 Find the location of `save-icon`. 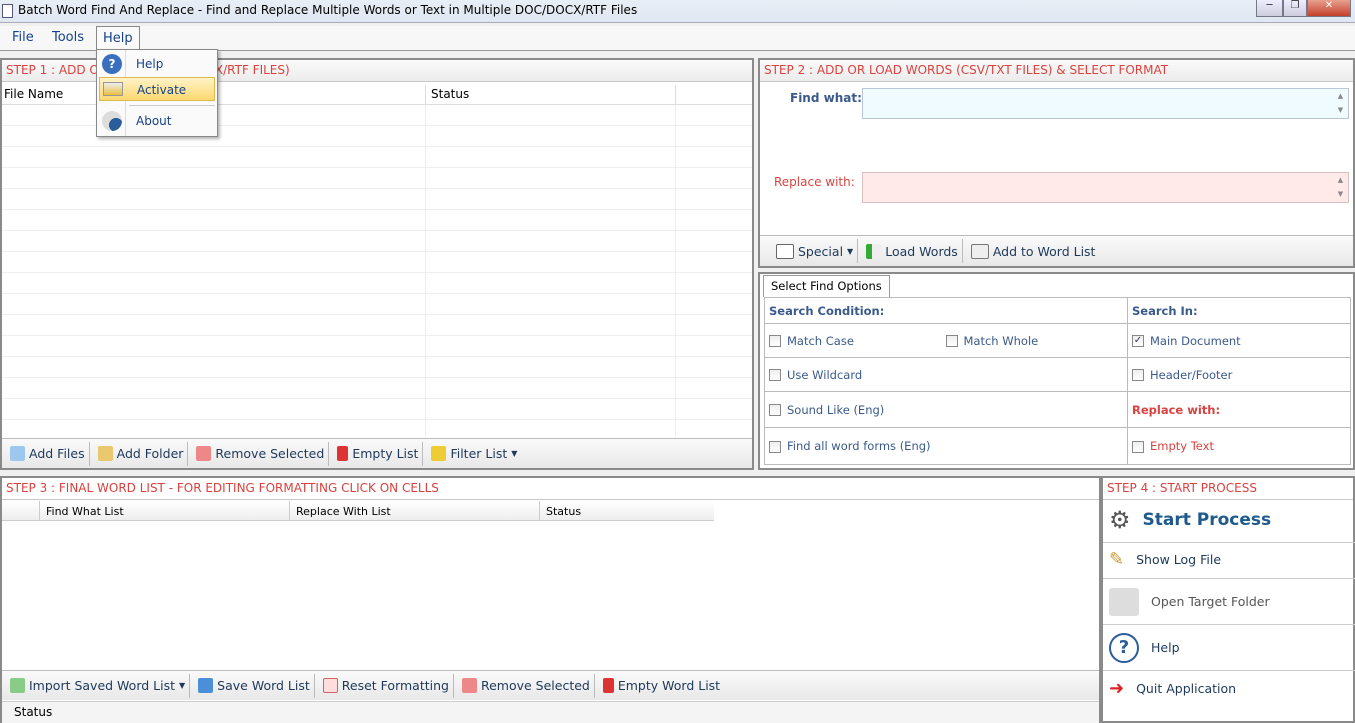

save-icon is located at coordinates (206, 685).